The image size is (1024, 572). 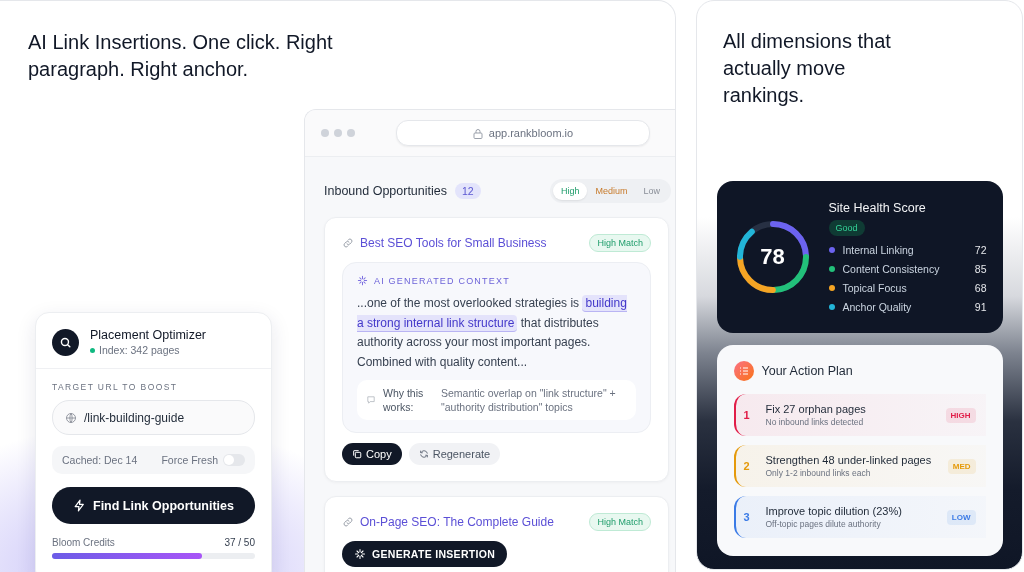 I want to click on action-subtitle: Off-topic pages dilute authority, so click(x=823, y=524).